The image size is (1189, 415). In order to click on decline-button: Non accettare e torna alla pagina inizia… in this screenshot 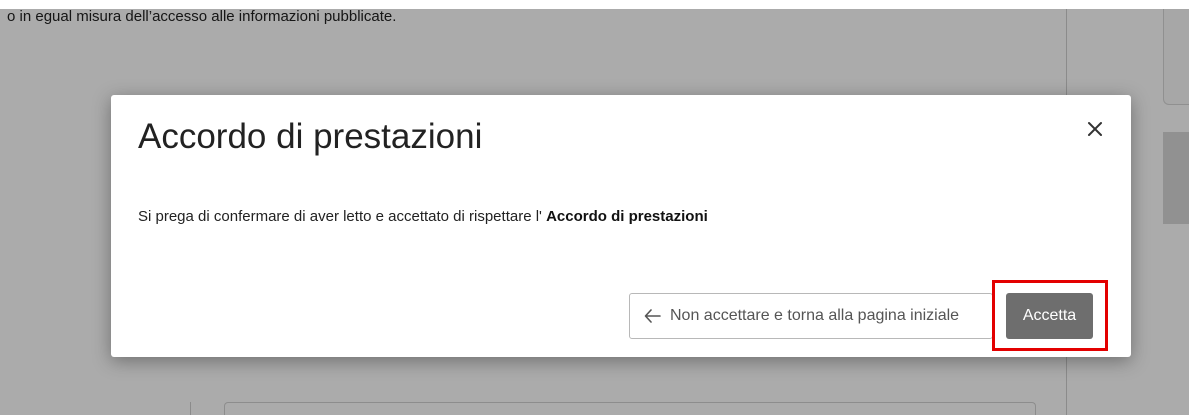, I will do `click(811, 316)`.